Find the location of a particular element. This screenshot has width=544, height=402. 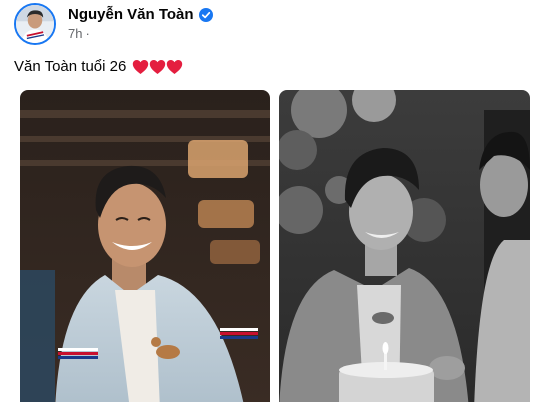

author-name: Nguyễn Văn Toàn is located at coordinates (131, 14).